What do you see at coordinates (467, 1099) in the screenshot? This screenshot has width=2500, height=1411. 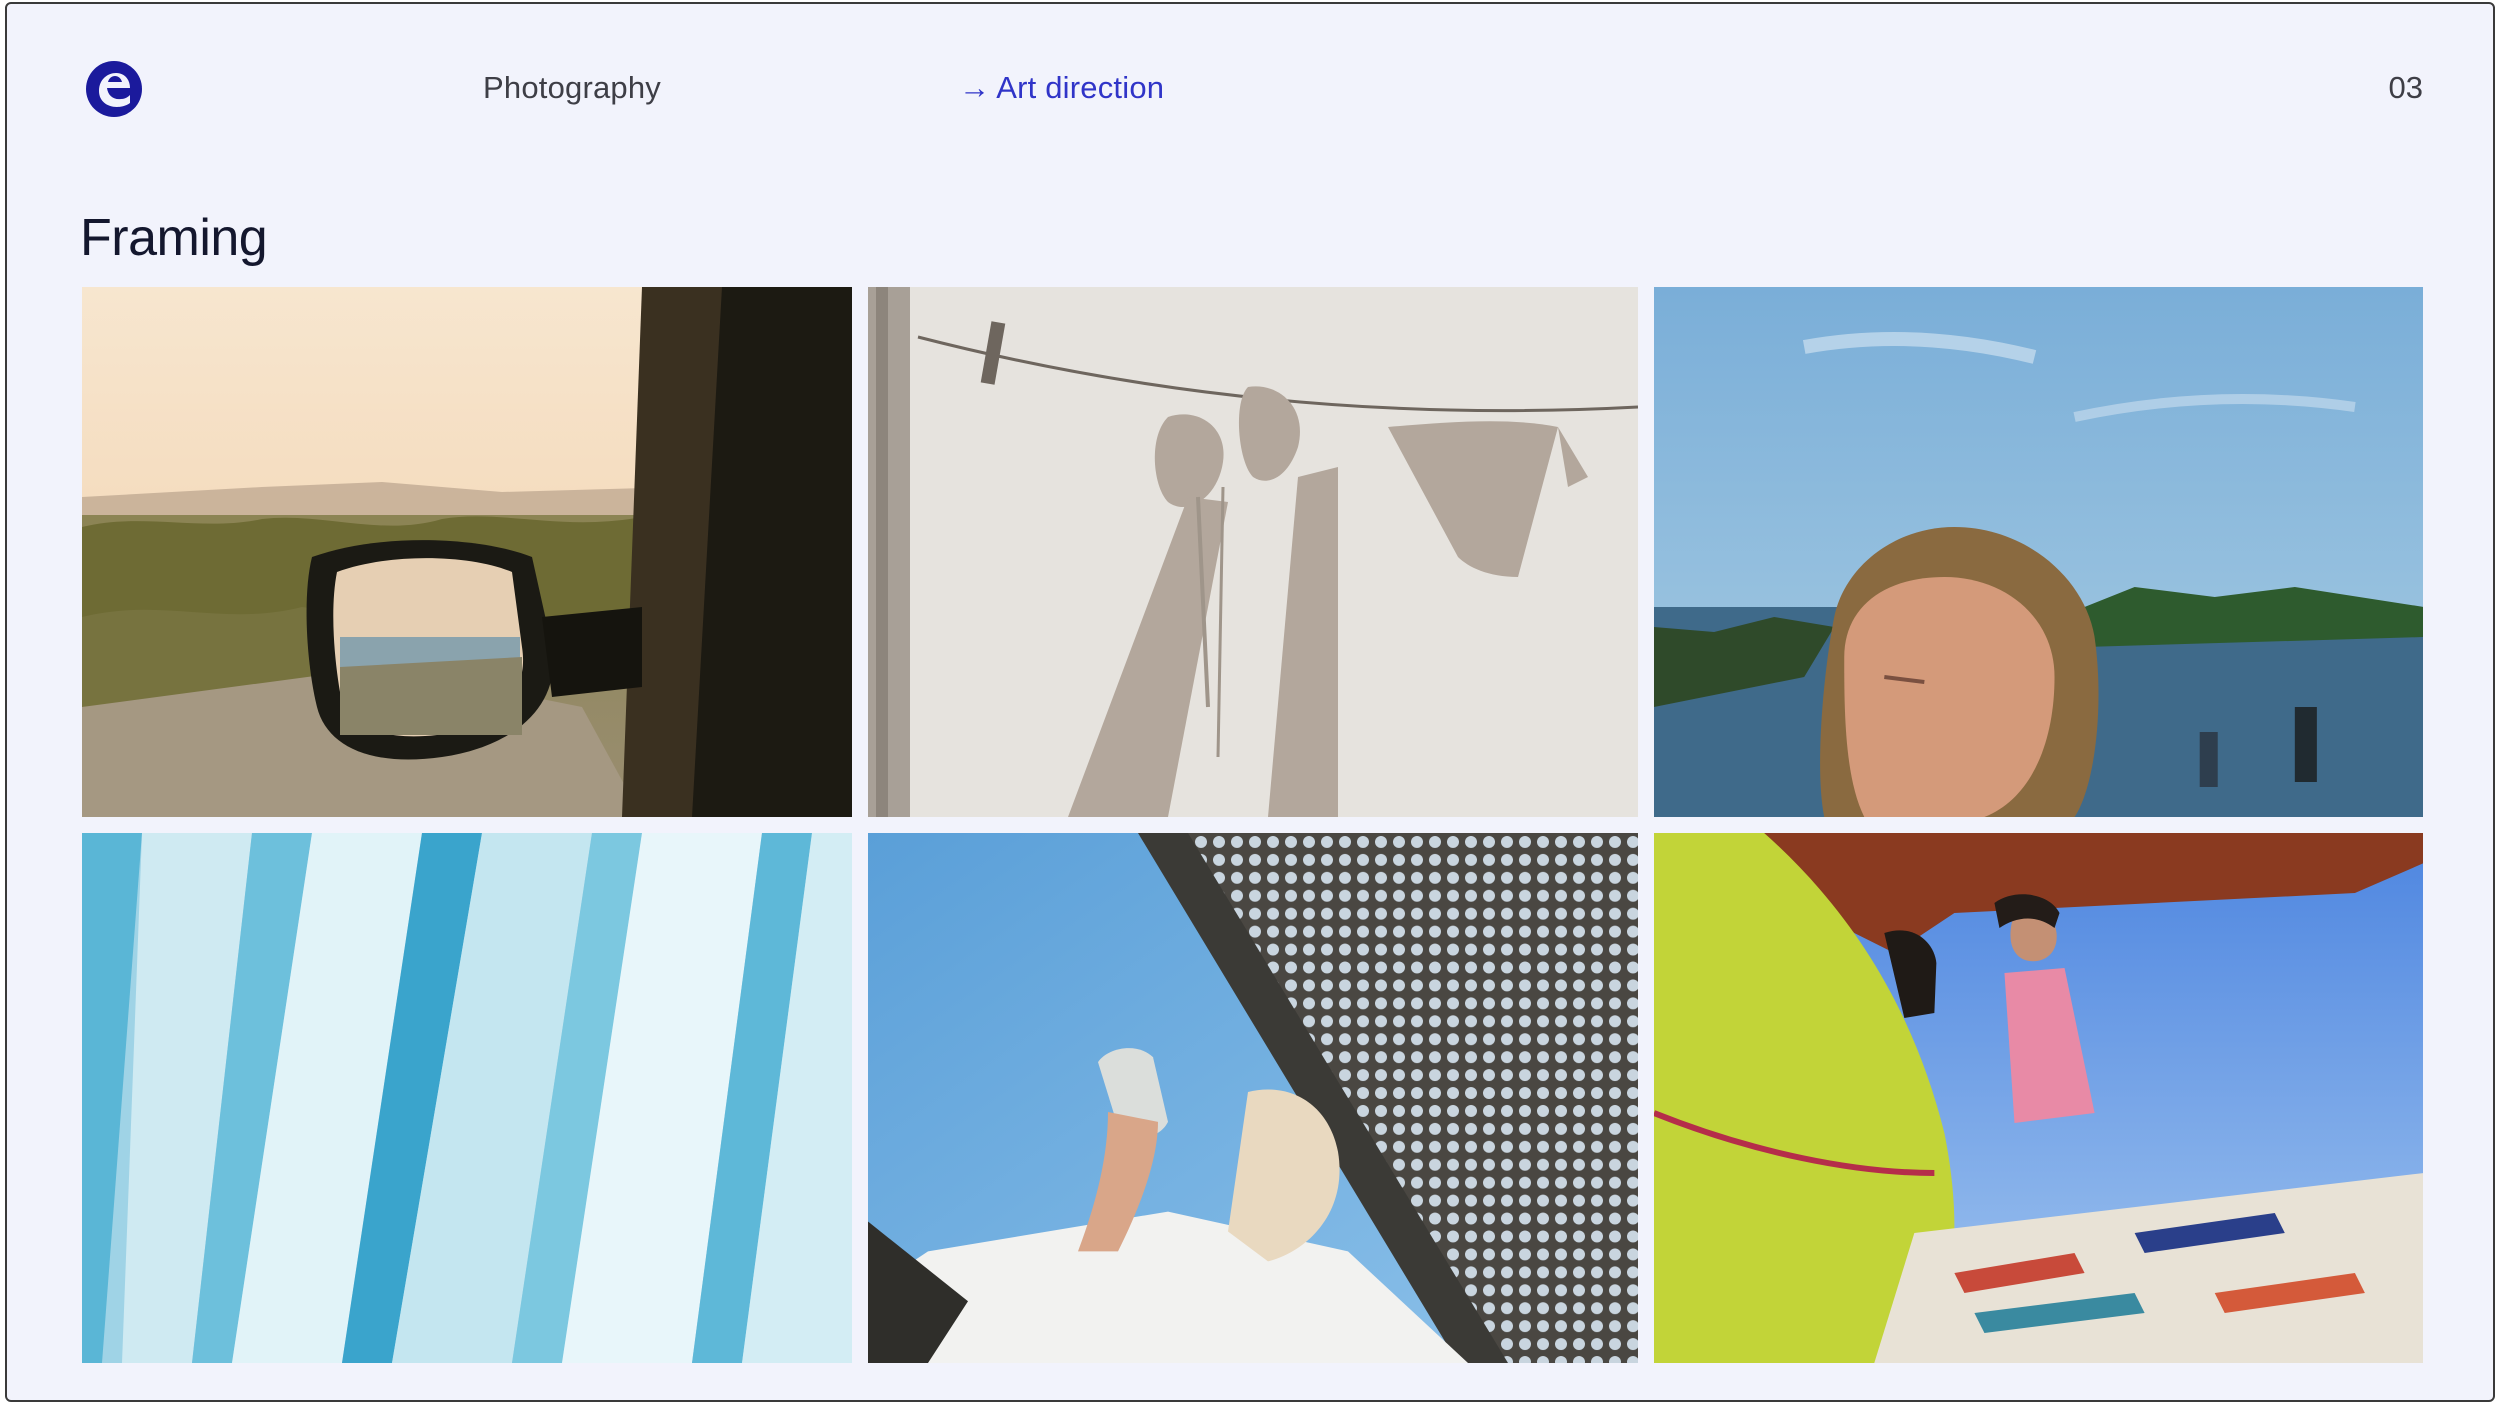 I see `blue-glacier-ice-photo` at bounding box center [467, 1099].